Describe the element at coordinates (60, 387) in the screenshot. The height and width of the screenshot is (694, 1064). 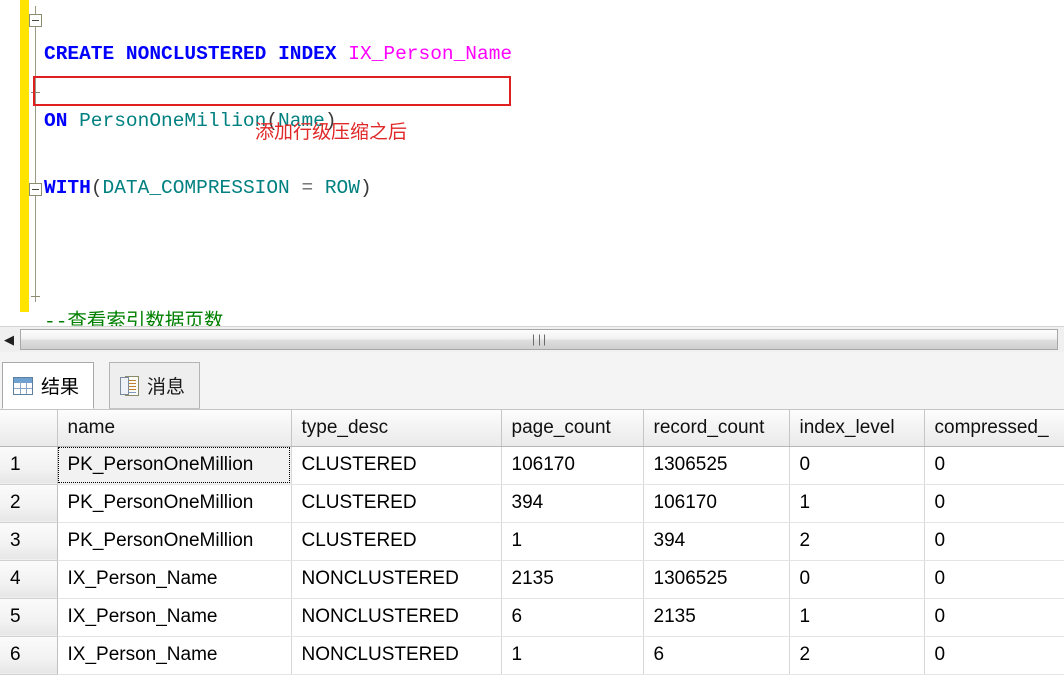
I see `tab-results-label: 结果` at that location.